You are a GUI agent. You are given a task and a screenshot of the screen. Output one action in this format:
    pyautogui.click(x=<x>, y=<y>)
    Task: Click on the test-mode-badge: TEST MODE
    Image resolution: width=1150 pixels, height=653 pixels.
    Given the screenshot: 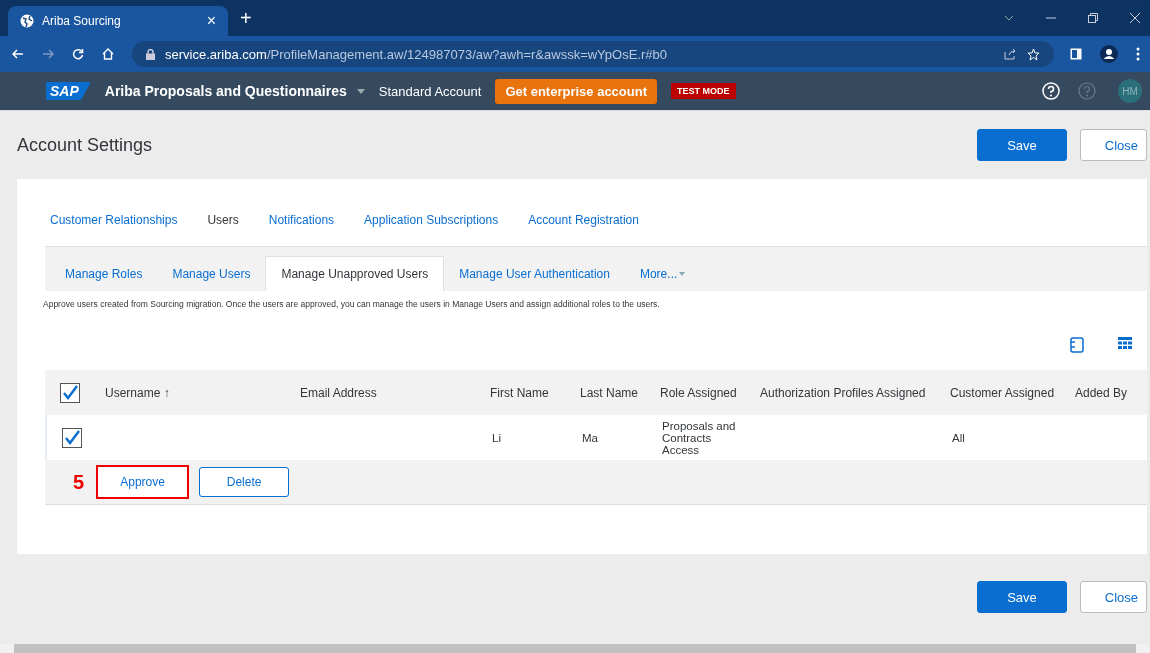 What is the action you would take?
    pyautogui.click(x=703, y=91)
    